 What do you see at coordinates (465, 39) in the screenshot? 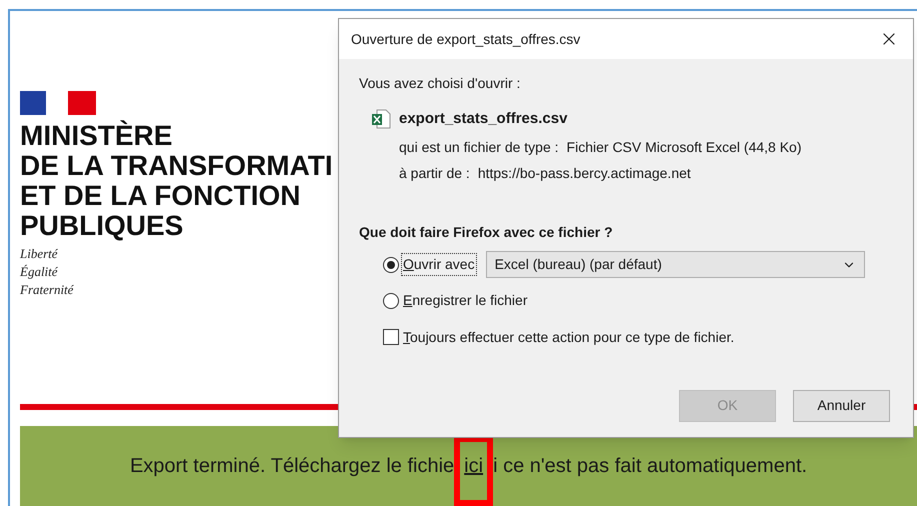
I see `dialog-title: Ouverture de export_stats_offres.csv` at bounding box center [465, 39].